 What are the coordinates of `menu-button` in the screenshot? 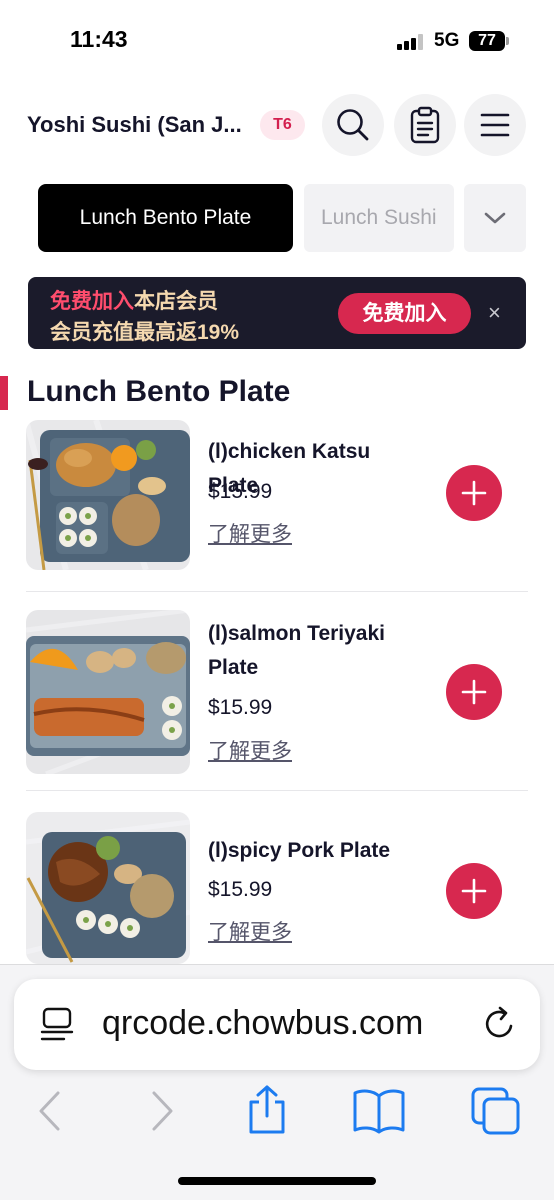 It's located at (495, 125).